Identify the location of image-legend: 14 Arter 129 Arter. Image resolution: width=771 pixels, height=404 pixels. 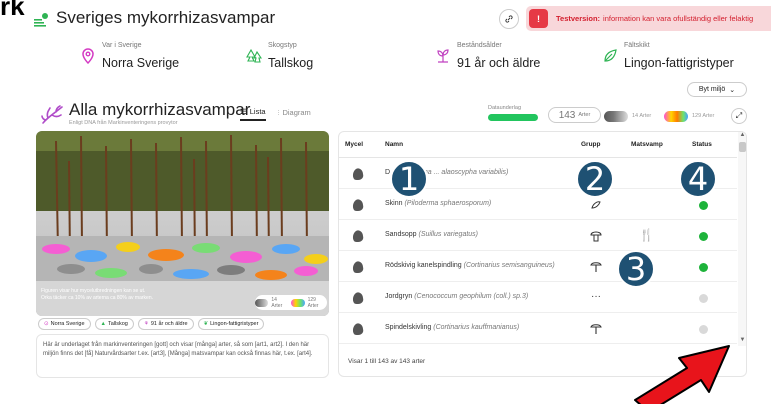
(291, 302).